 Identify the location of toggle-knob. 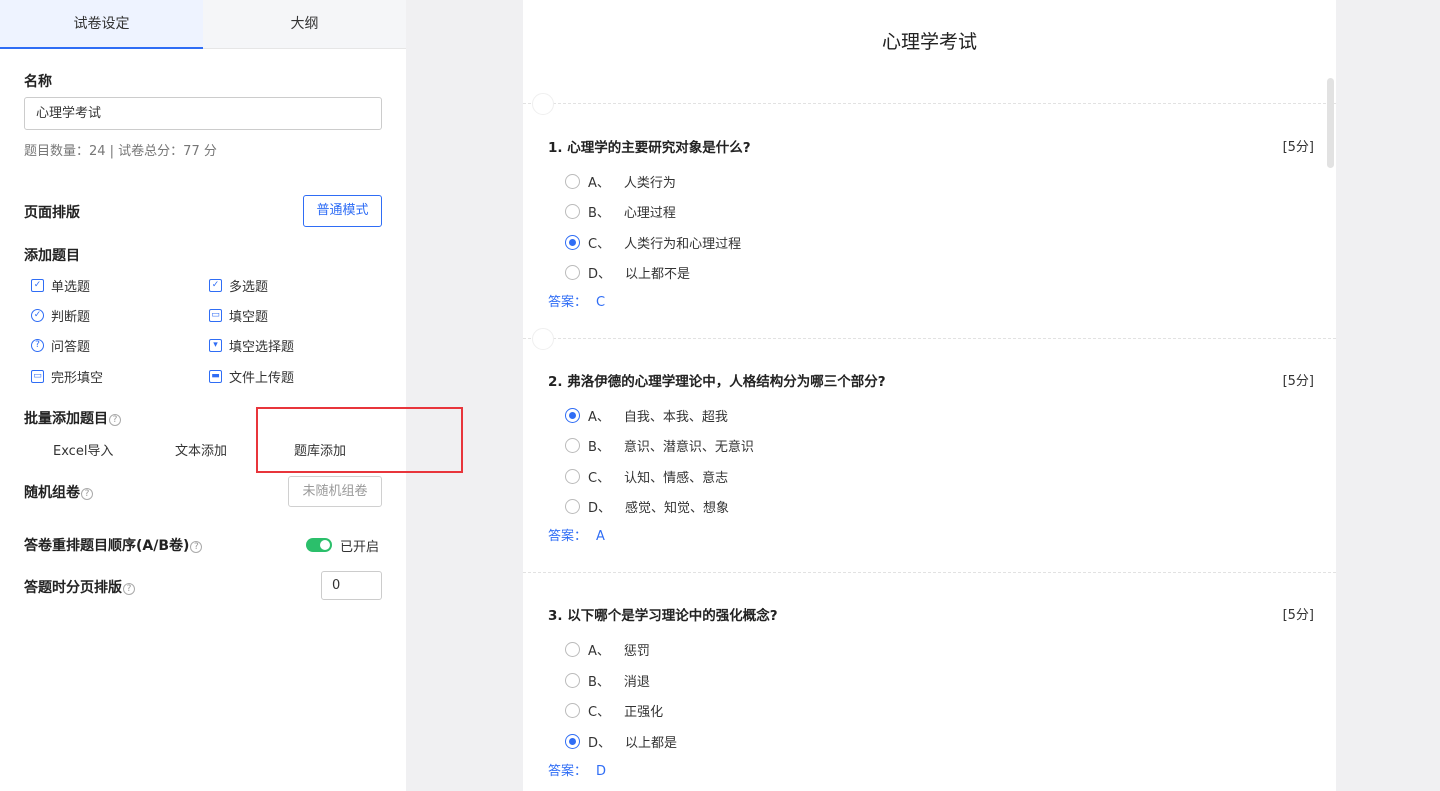
(325, 545).